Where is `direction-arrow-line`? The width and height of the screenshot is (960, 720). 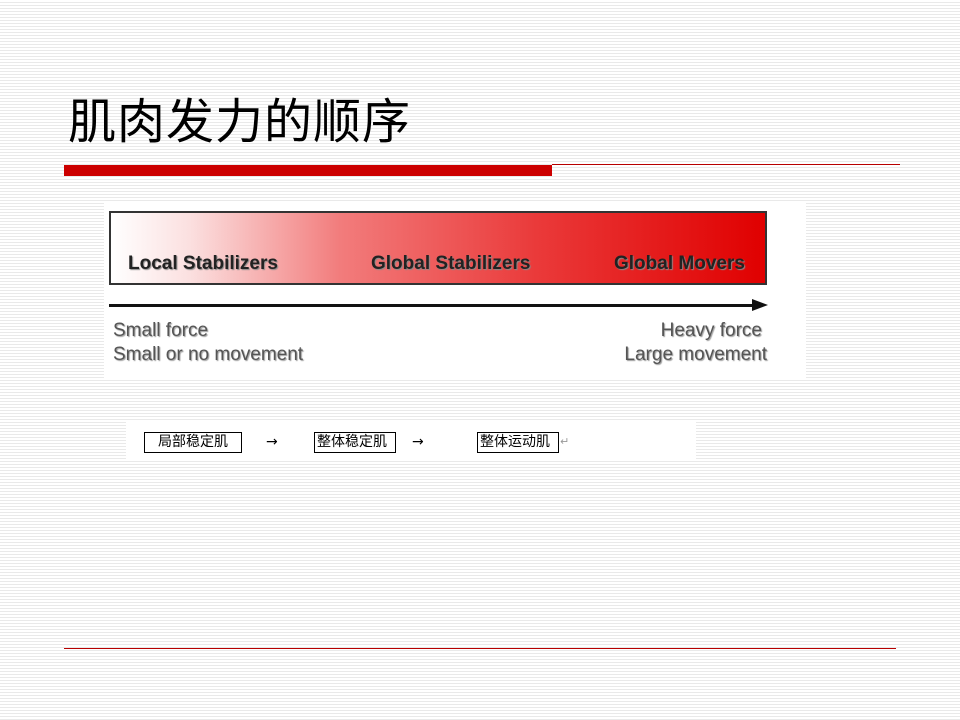
direction-arrow-line is located at coordinates (431, 305).